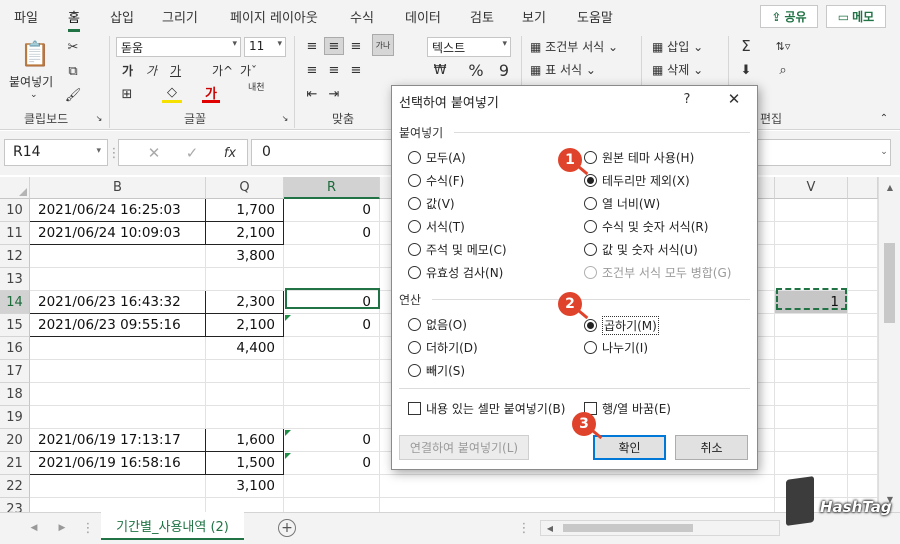 This screenshot has height=544, width=900. What do you see at coordinates (265, 47) in the screenshot?
I see `font-size-combo: 11 ▾` at bounding box center [265, 47].